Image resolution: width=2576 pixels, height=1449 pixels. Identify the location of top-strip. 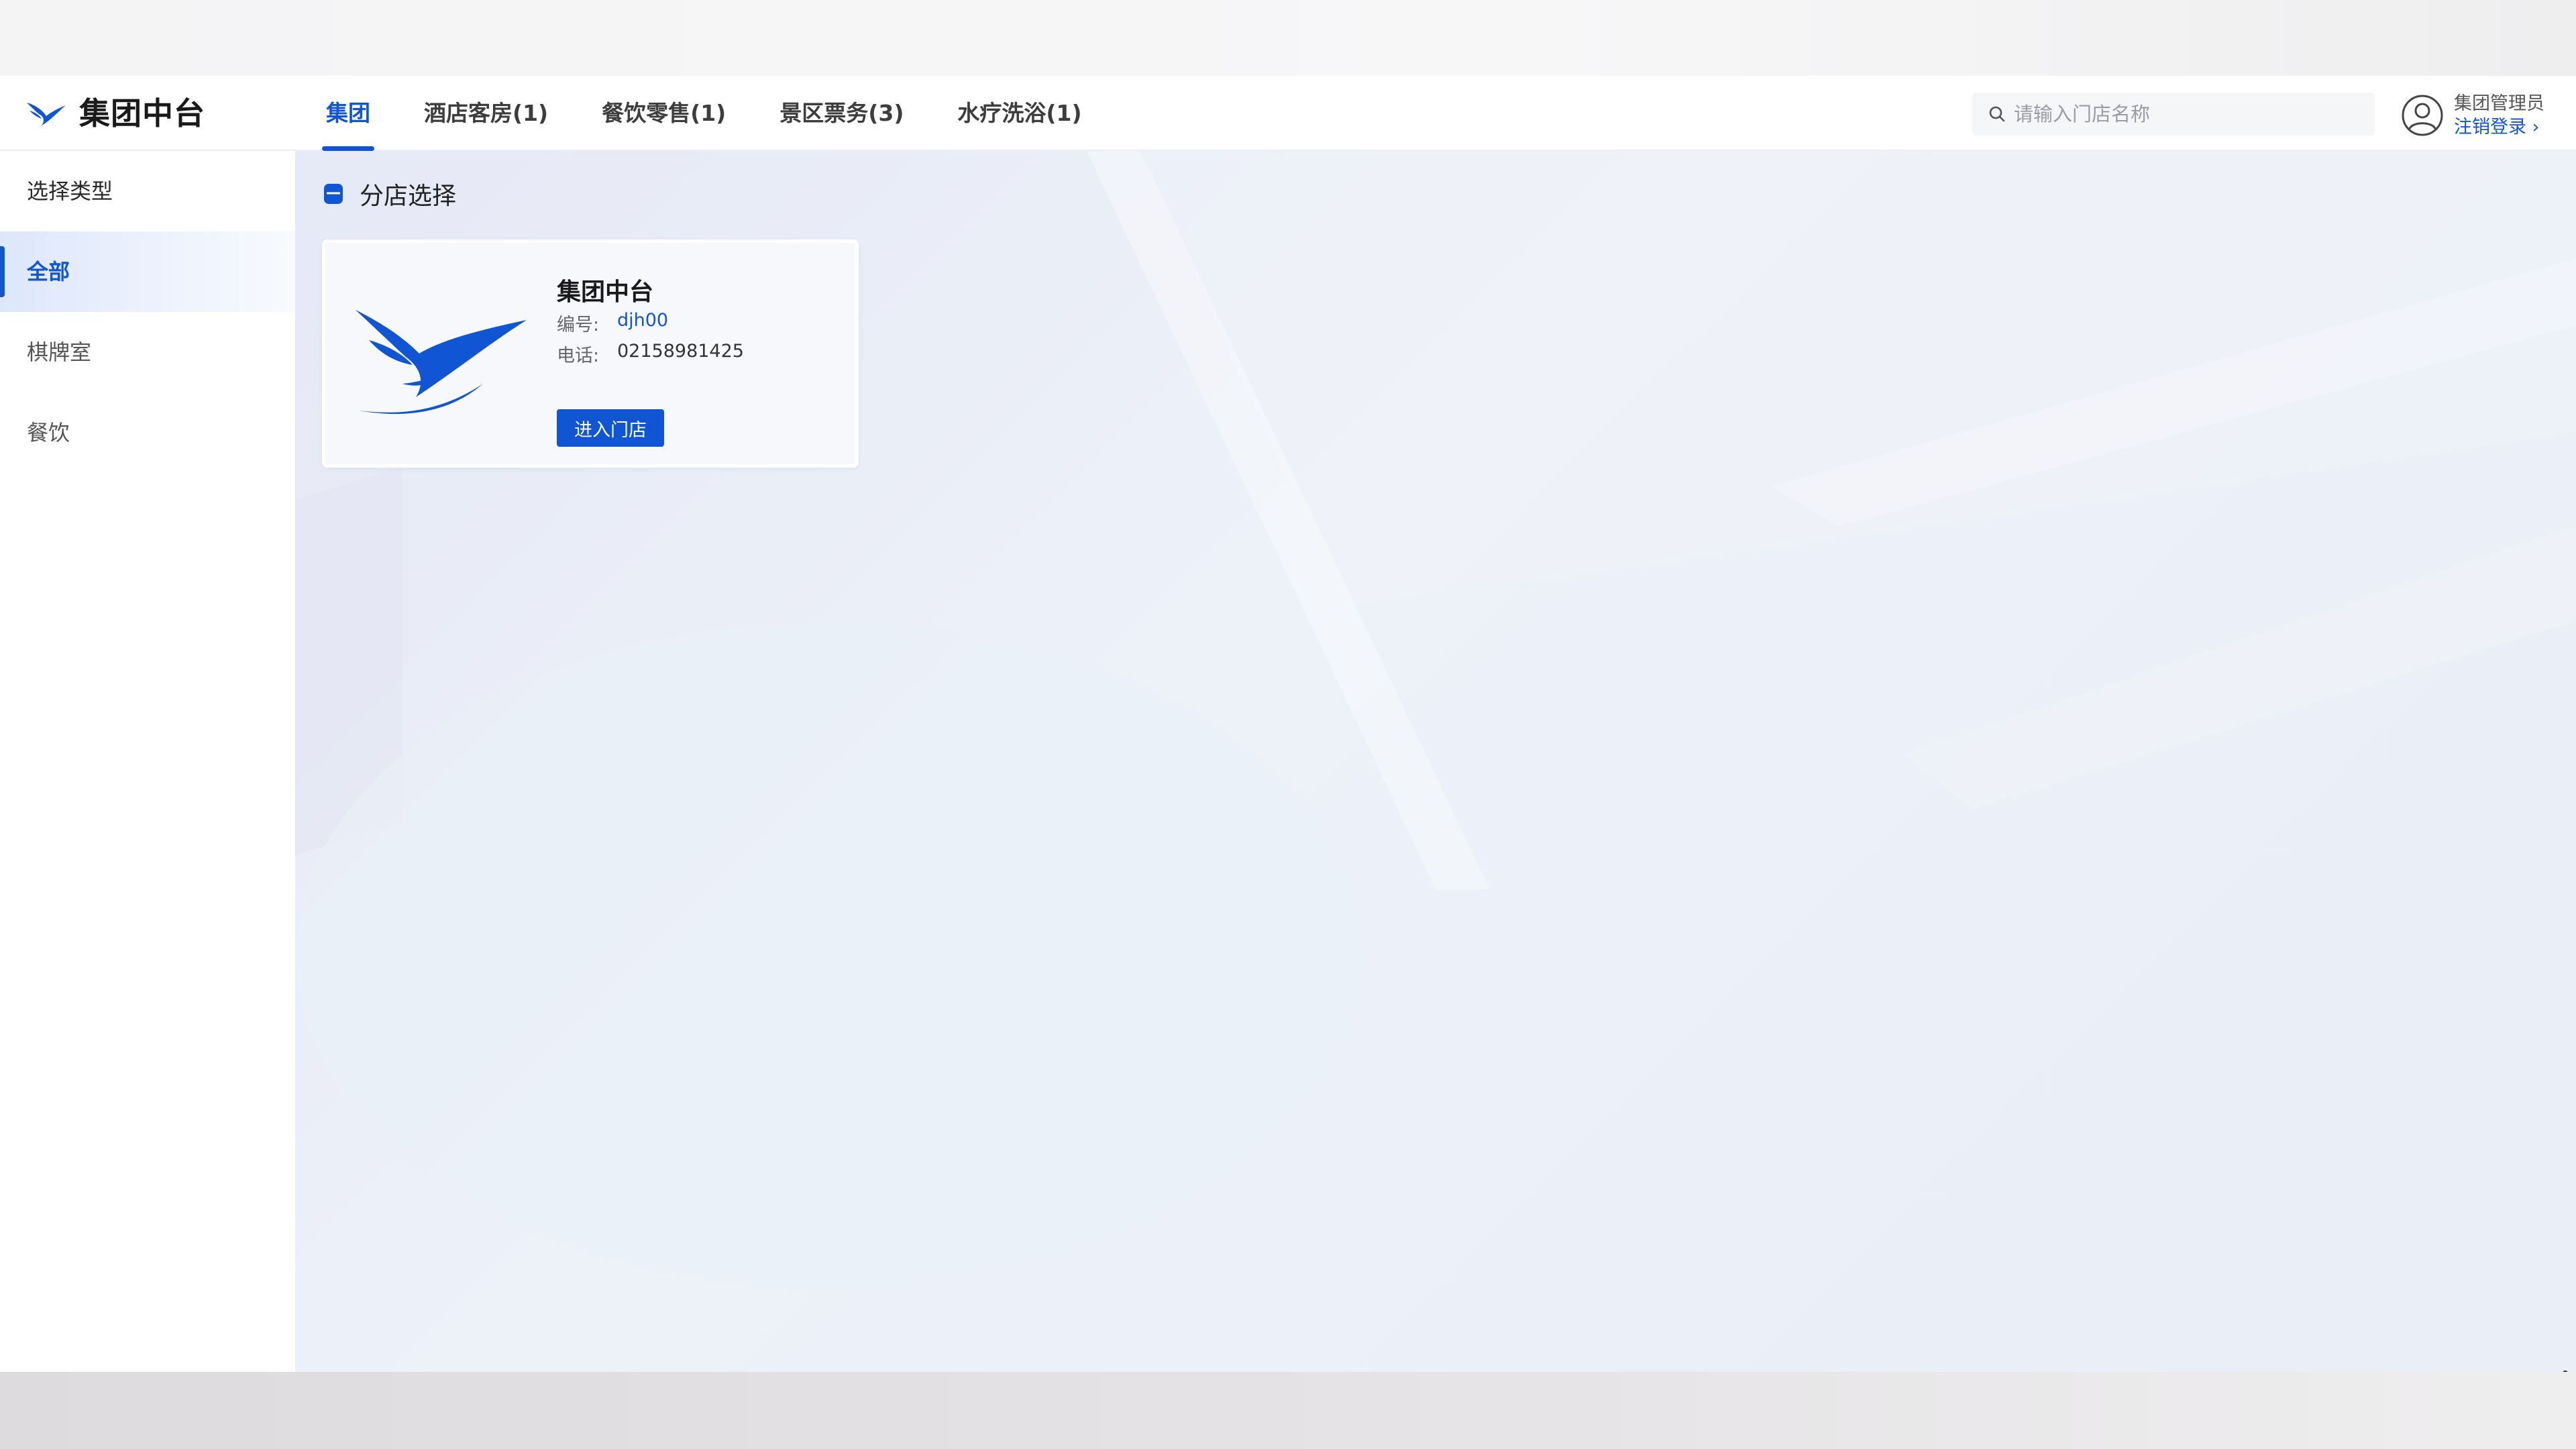
(1288, 38).